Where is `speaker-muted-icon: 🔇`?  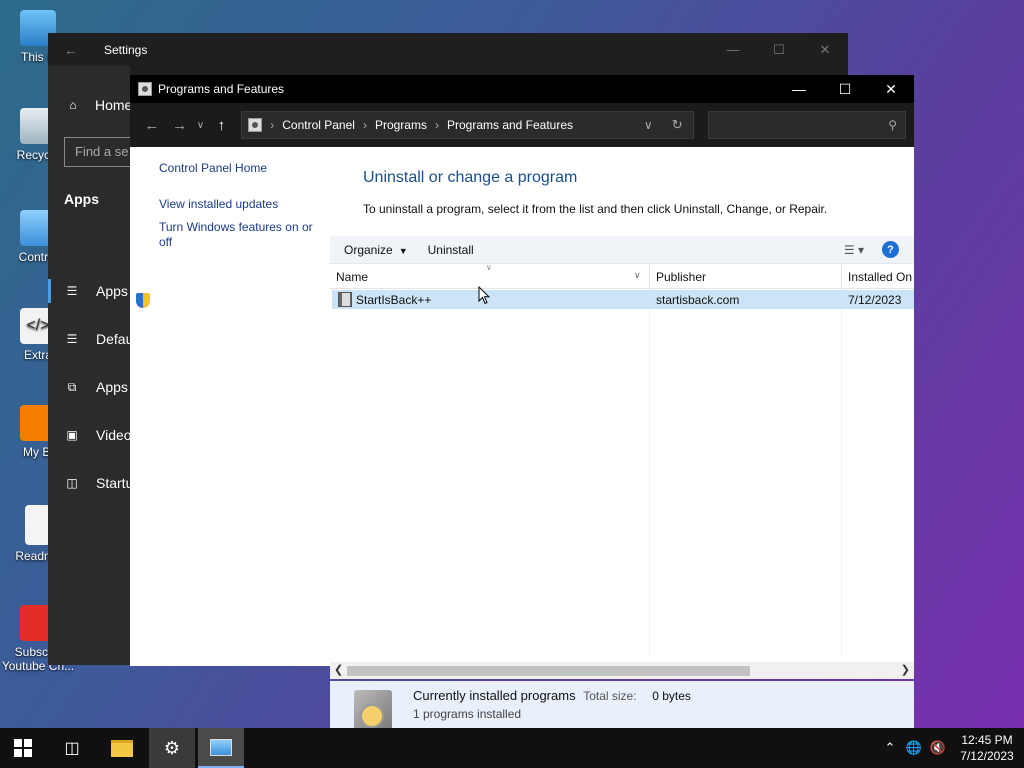 speaker-muted-icon: 🔇 is located at coordinates (938, 748).